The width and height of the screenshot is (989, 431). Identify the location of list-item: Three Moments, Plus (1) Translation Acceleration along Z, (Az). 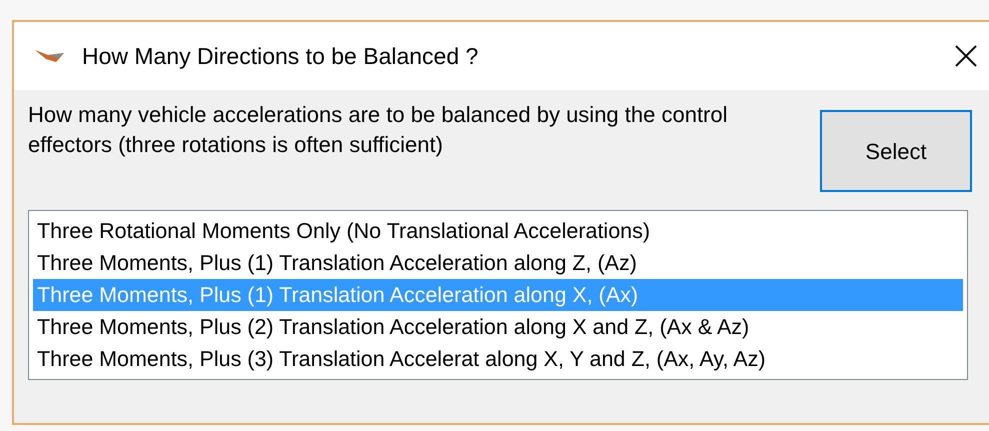
(498, 263).